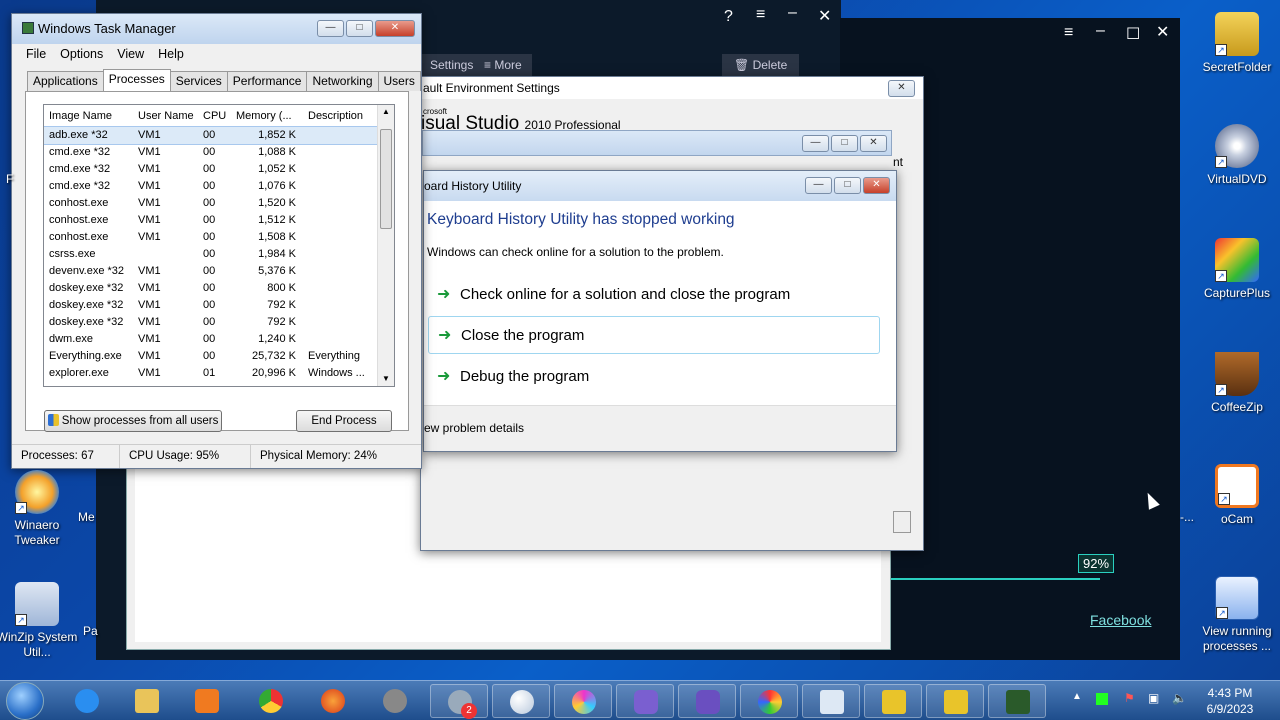 Image resolution: width=1280 pixels, height=720 pixels. What do you see at coordinates (1068, 33) in the screenshot?
I see `menu-icon: ≡` at bounding box center [1068, 33].